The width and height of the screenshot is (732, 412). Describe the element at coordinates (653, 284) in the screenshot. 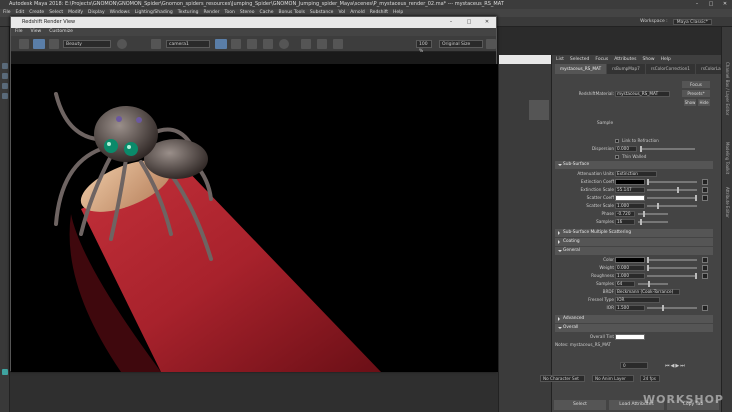

I see `general-samples-slider` at that location.